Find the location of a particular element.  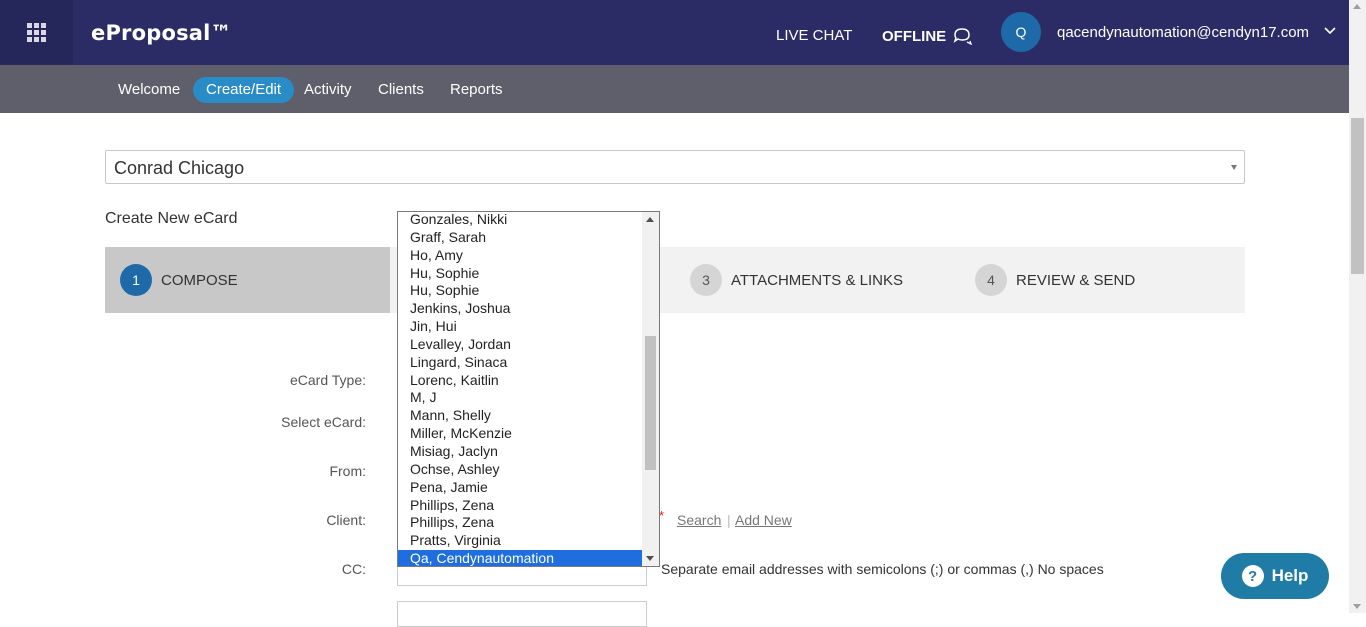

from-option: M, J is located at coordinates (520, 398).